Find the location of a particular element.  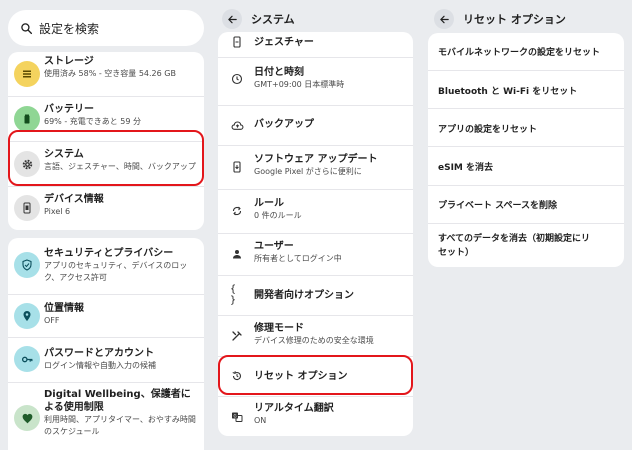

system-header: システム is located at coordinates (258, 19).